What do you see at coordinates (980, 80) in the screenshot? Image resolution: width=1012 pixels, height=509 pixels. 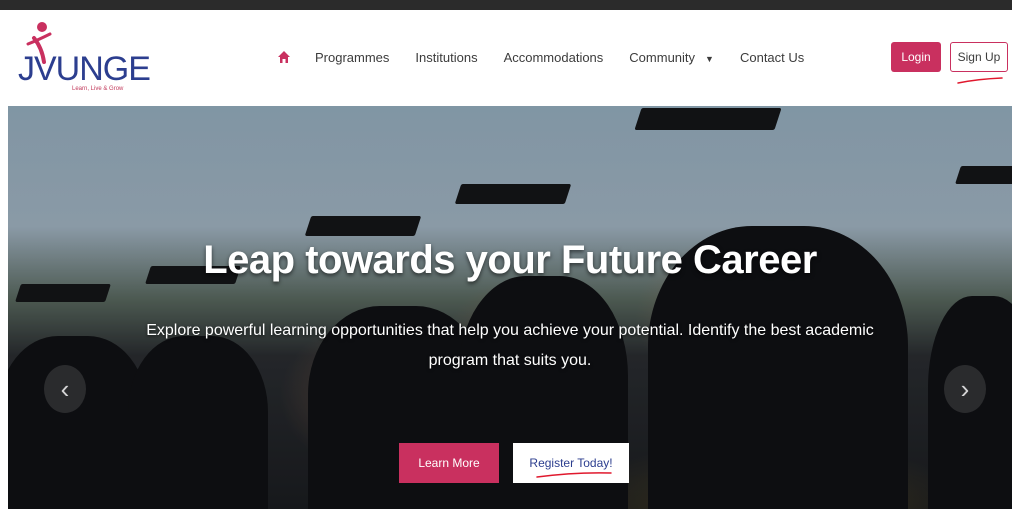 I see `signup-annotation-underline` at bounding box center [980, 80].